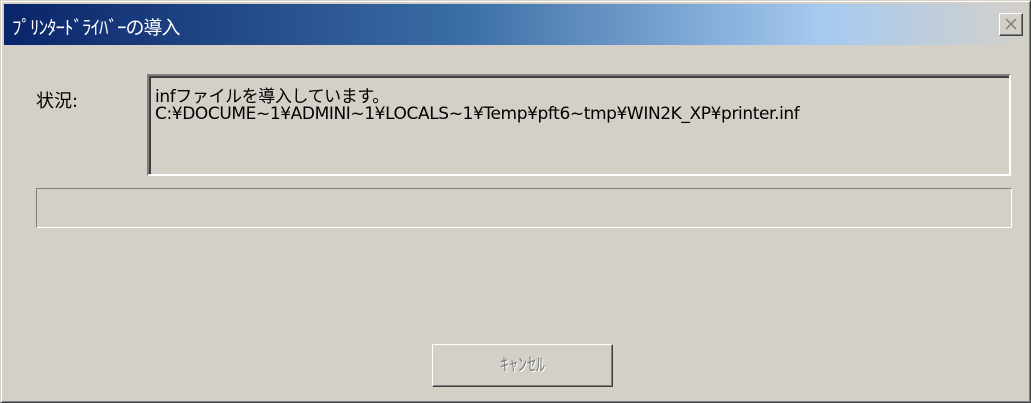 The width and height of the screenshot is (1031, 403). I want to click on status-label: 状況:, so click(57, 101).